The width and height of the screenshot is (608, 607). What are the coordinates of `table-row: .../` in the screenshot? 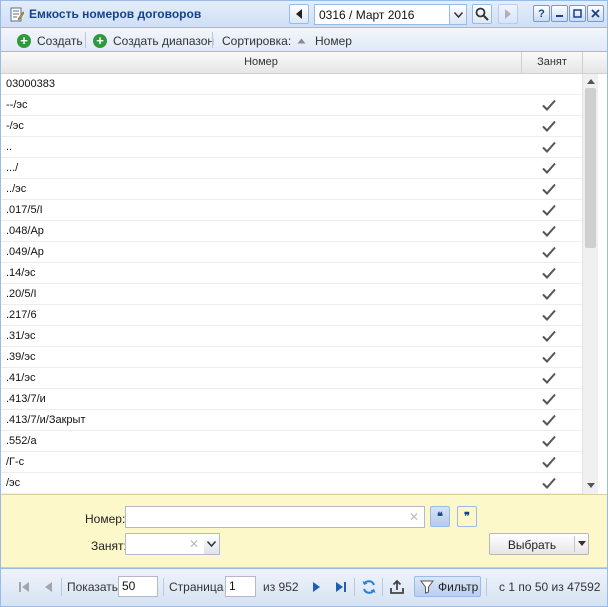 It's located at (291, 168).